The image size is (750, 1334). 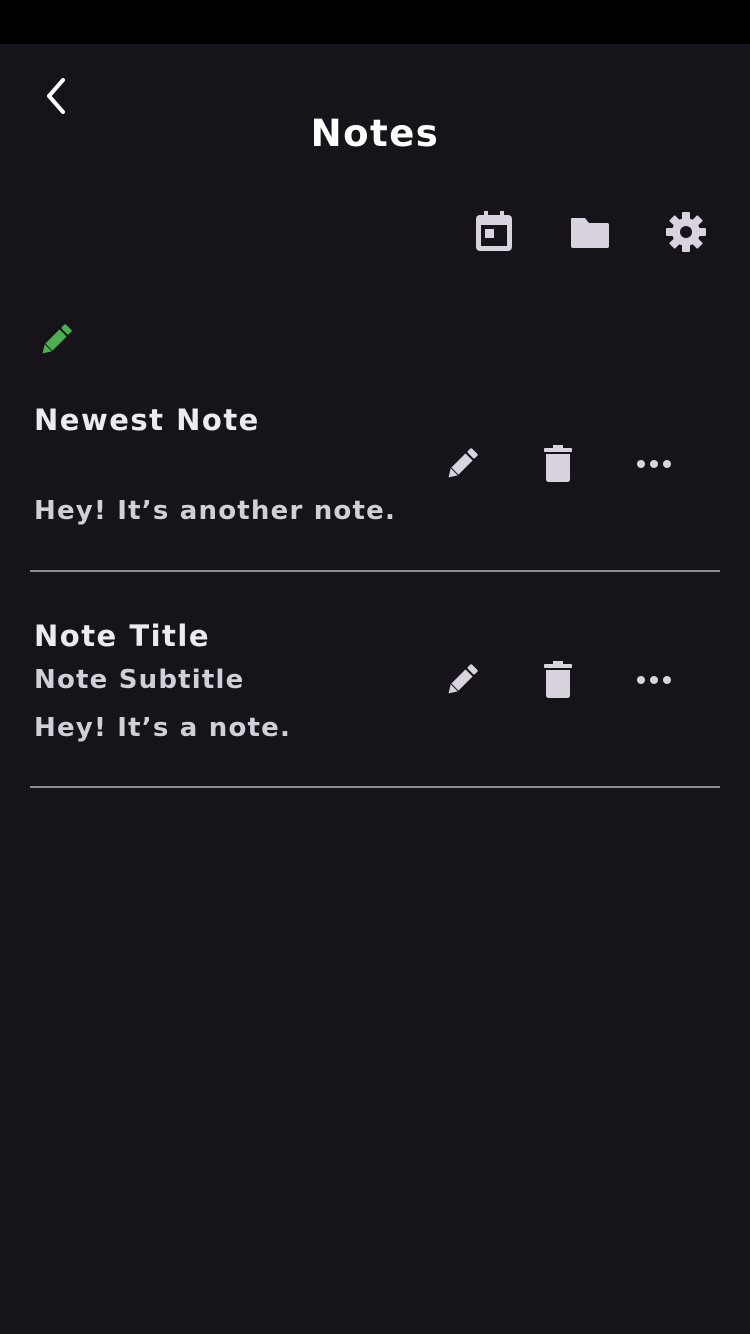 I want to click on pencil-icon, so click(x=57, y=339).